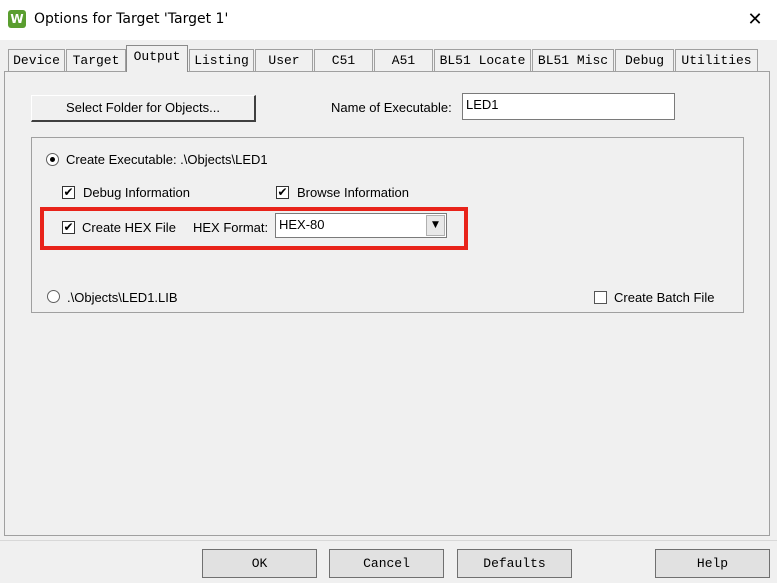  Describe the element at coordinates (17, 19) in the screenshot. I see `app-icon: W` at that location.